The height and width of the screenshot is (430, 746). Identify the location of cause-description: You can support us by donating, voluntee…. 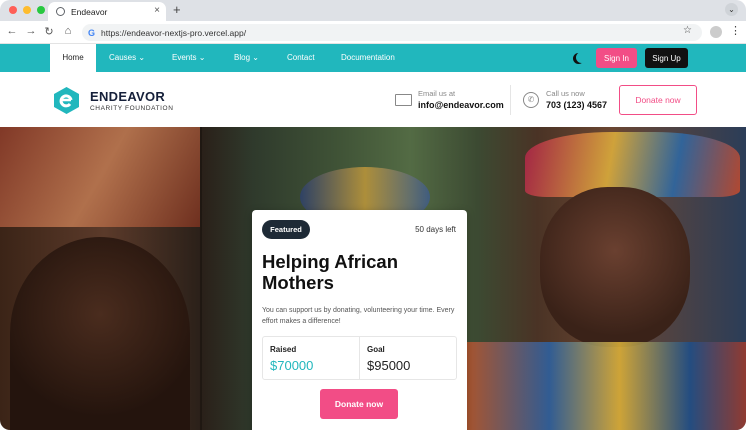
(358, 316).